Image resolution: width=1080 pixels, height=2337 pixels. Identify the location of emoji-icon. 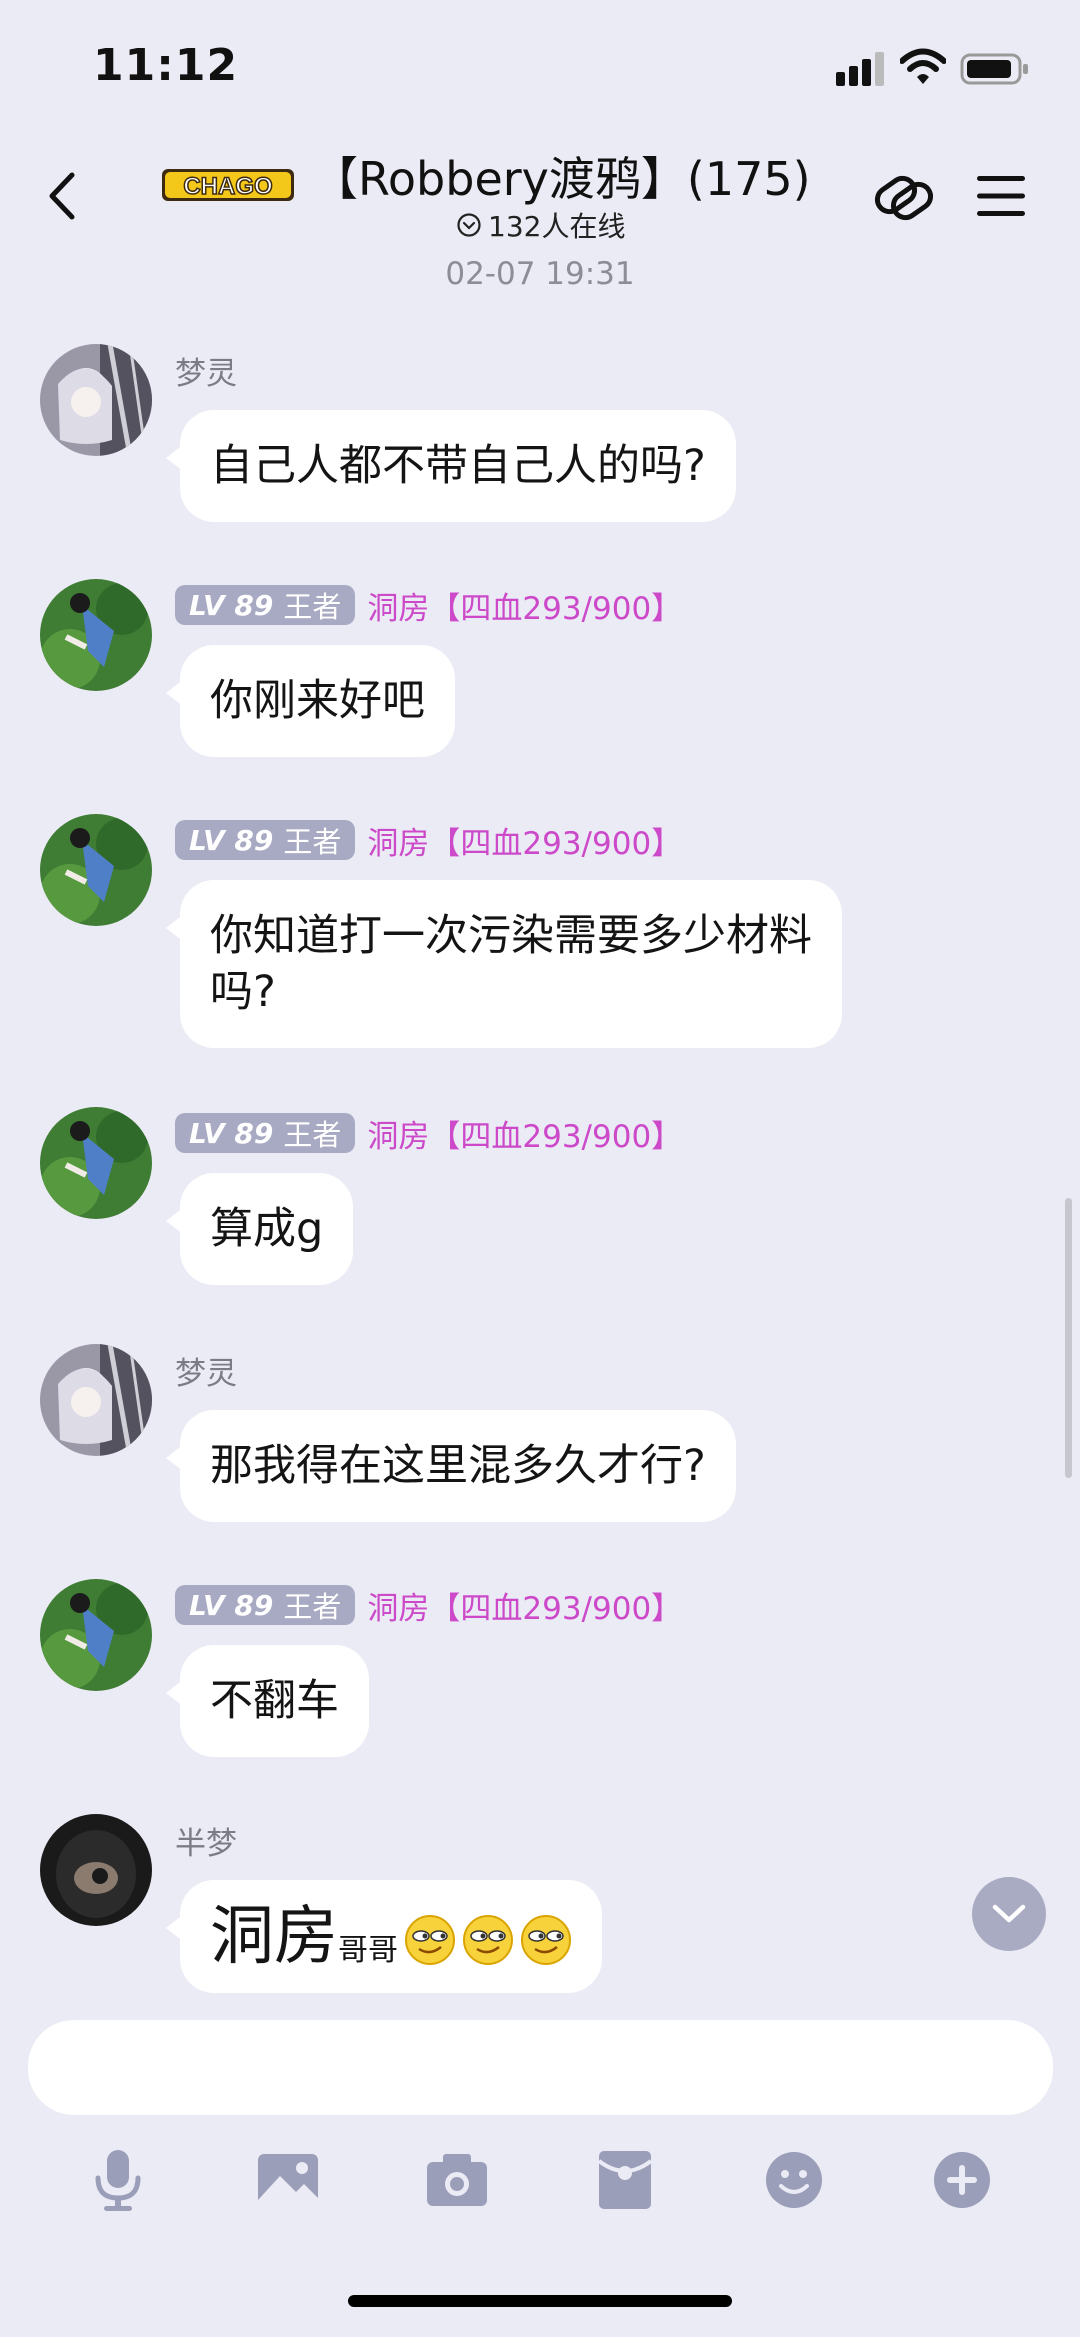
(794, 2180).